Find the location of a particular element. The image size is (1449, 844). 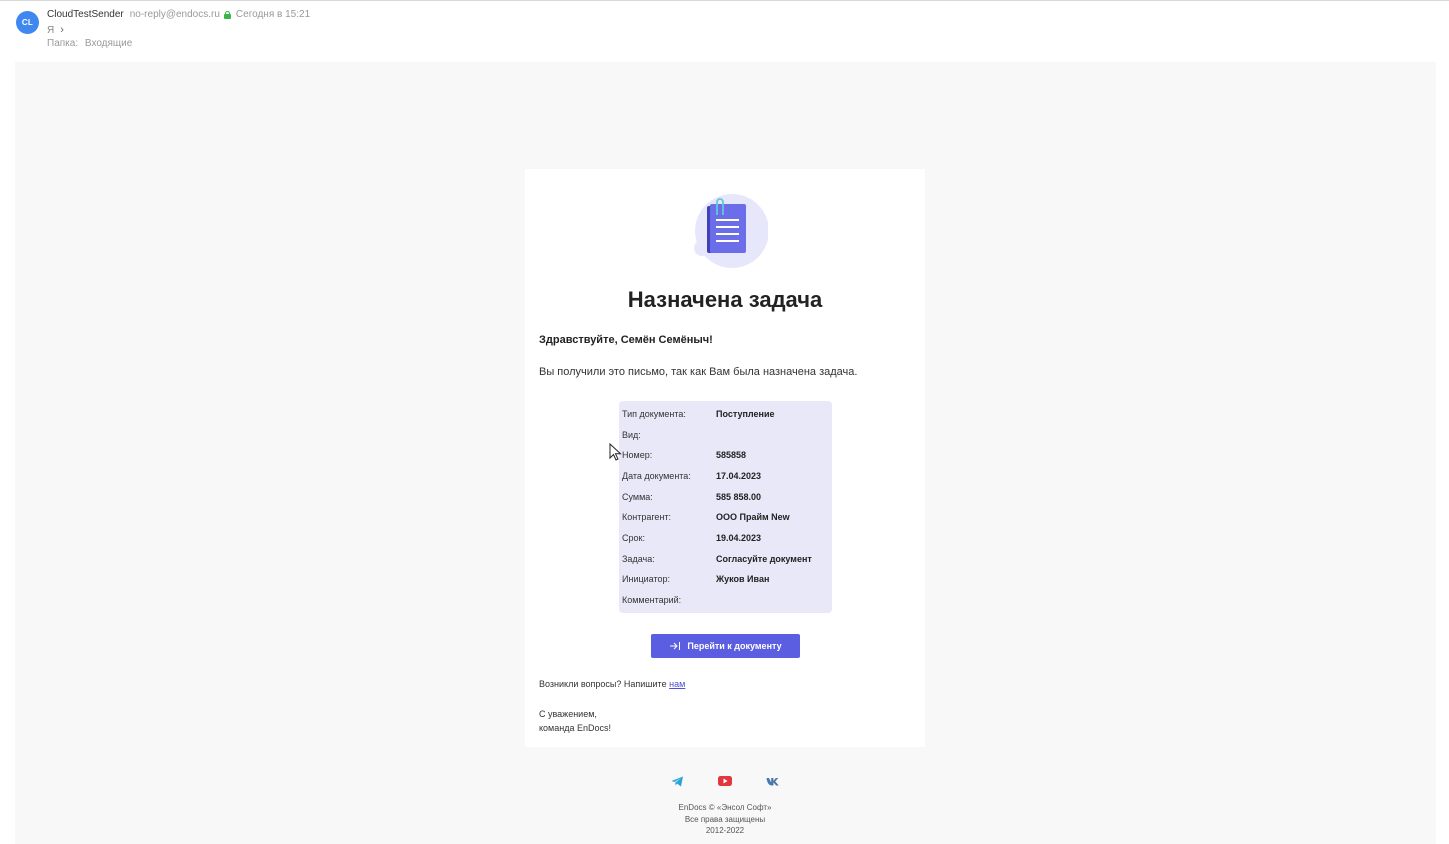

youtube-icon is located at coordinates (725, 781).